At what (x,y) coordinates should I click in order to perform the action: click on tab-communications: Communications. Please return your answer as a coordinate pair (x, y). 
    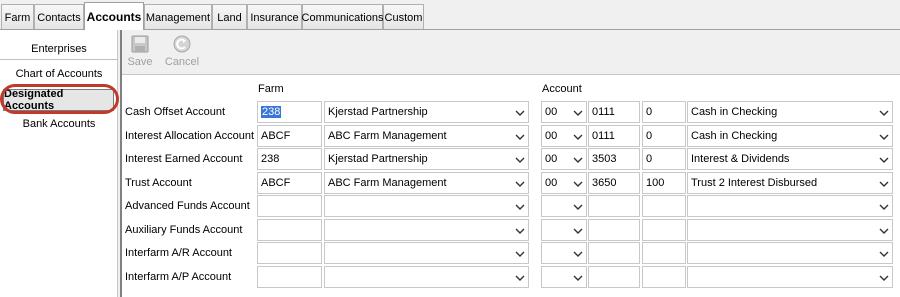
    Looking at the image, I should click on (342, 17).